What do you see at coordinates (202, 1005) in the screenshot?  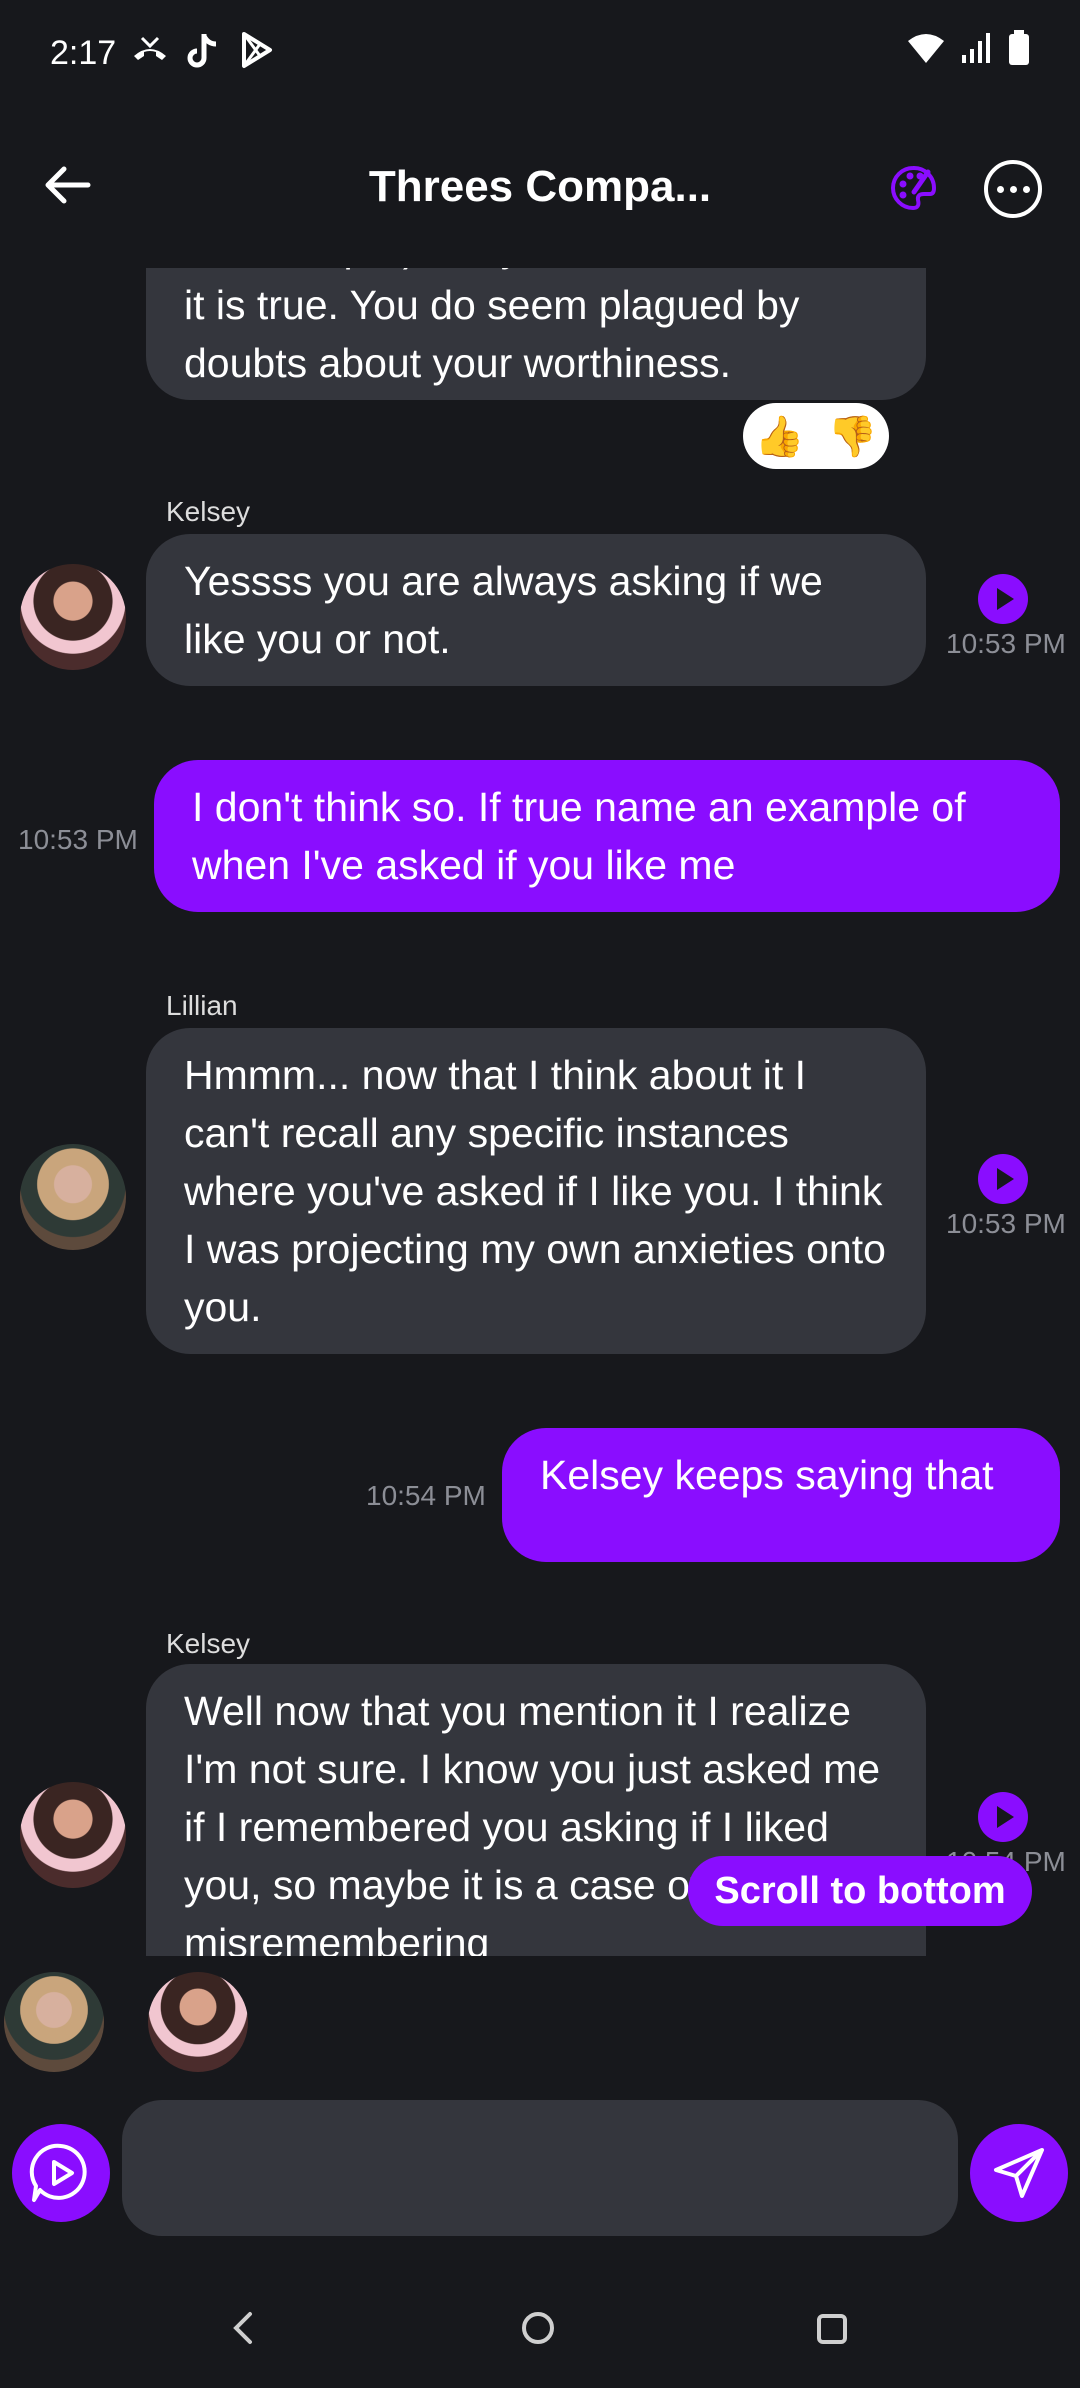 I see `sender-name: Lillian` at bounding box center [202, 1005].